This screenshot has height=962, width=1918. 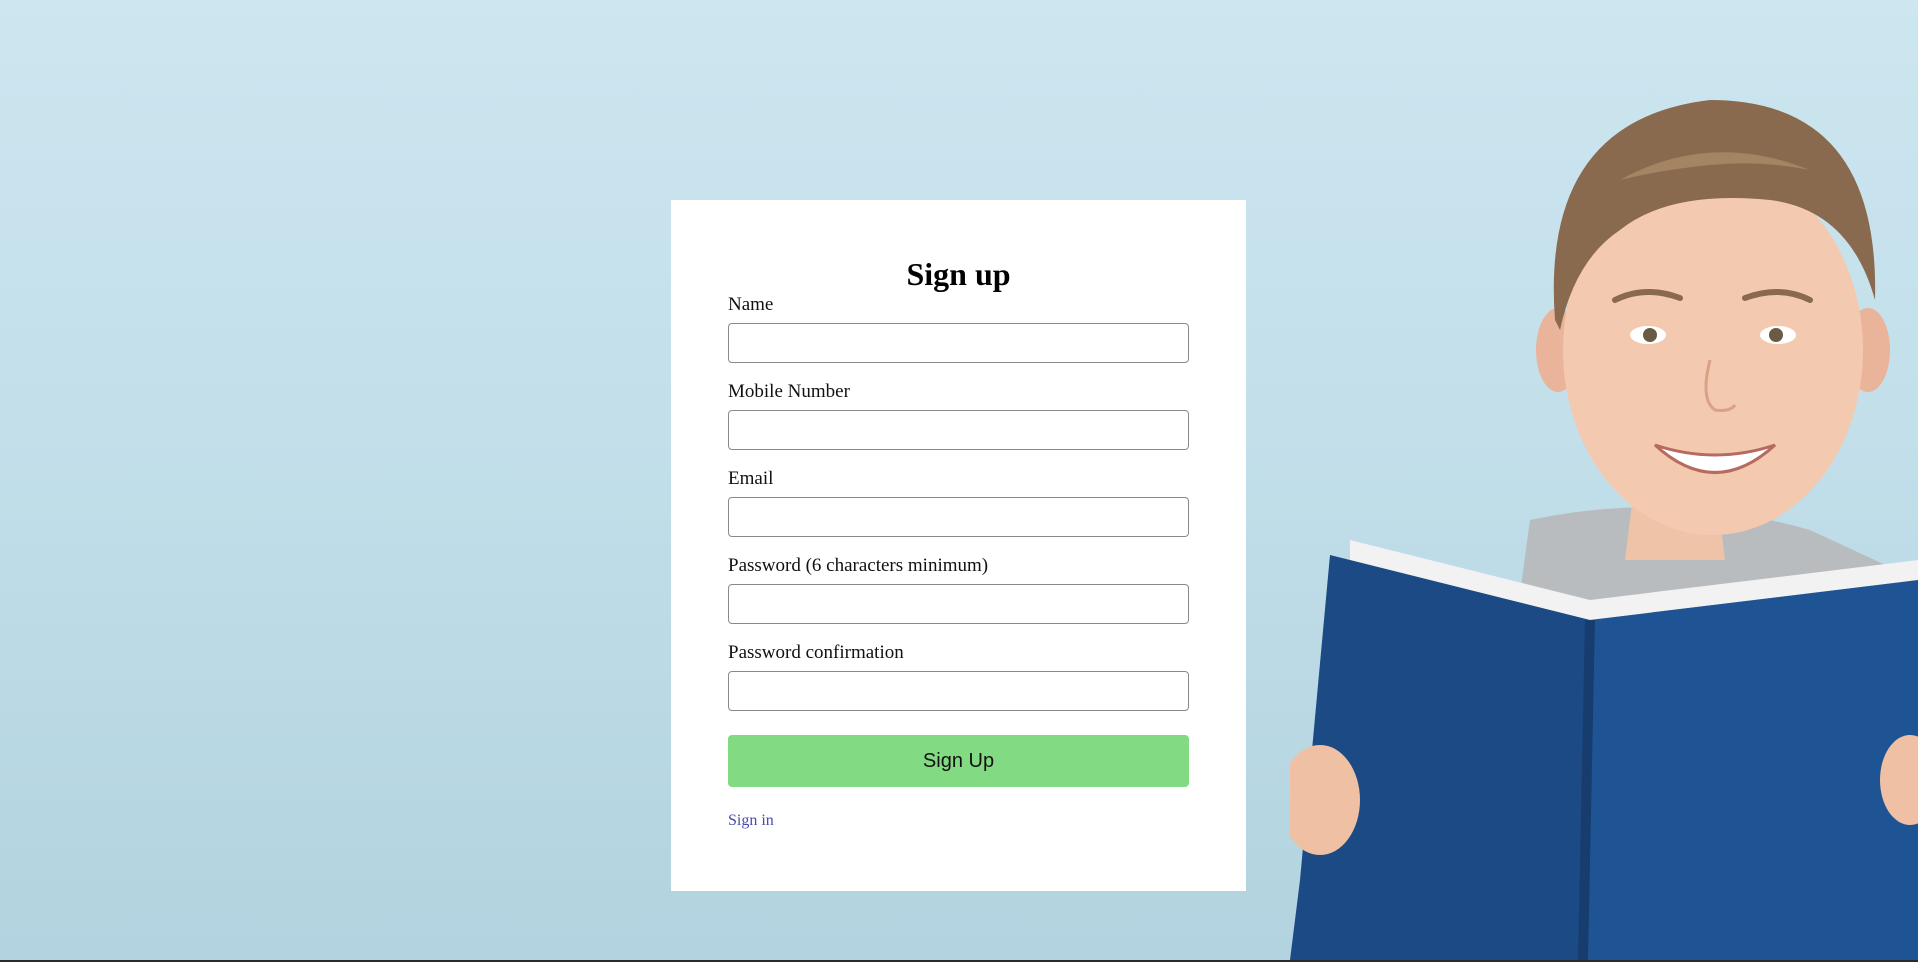 What do you see at coordinates (789, 391) in the screenshot?
I see `mobile-number-label: Mobile Number` at bounding box center [789, 391].